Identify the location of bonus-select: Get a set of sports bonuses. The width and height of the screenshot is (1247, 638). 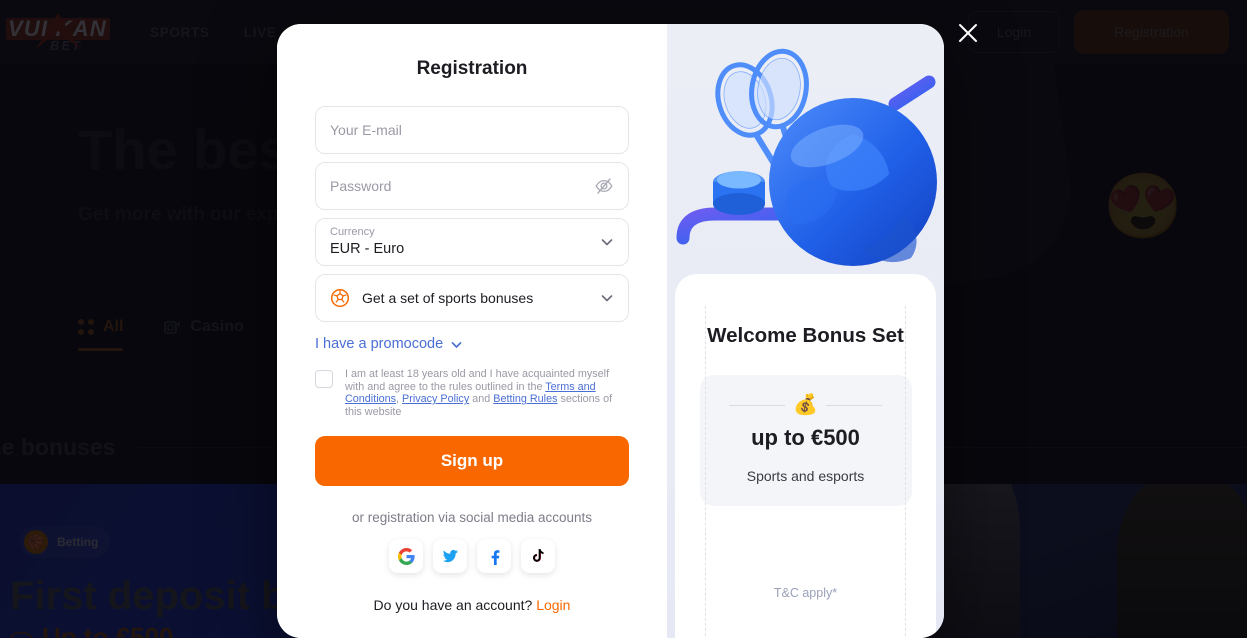
(472, 298).